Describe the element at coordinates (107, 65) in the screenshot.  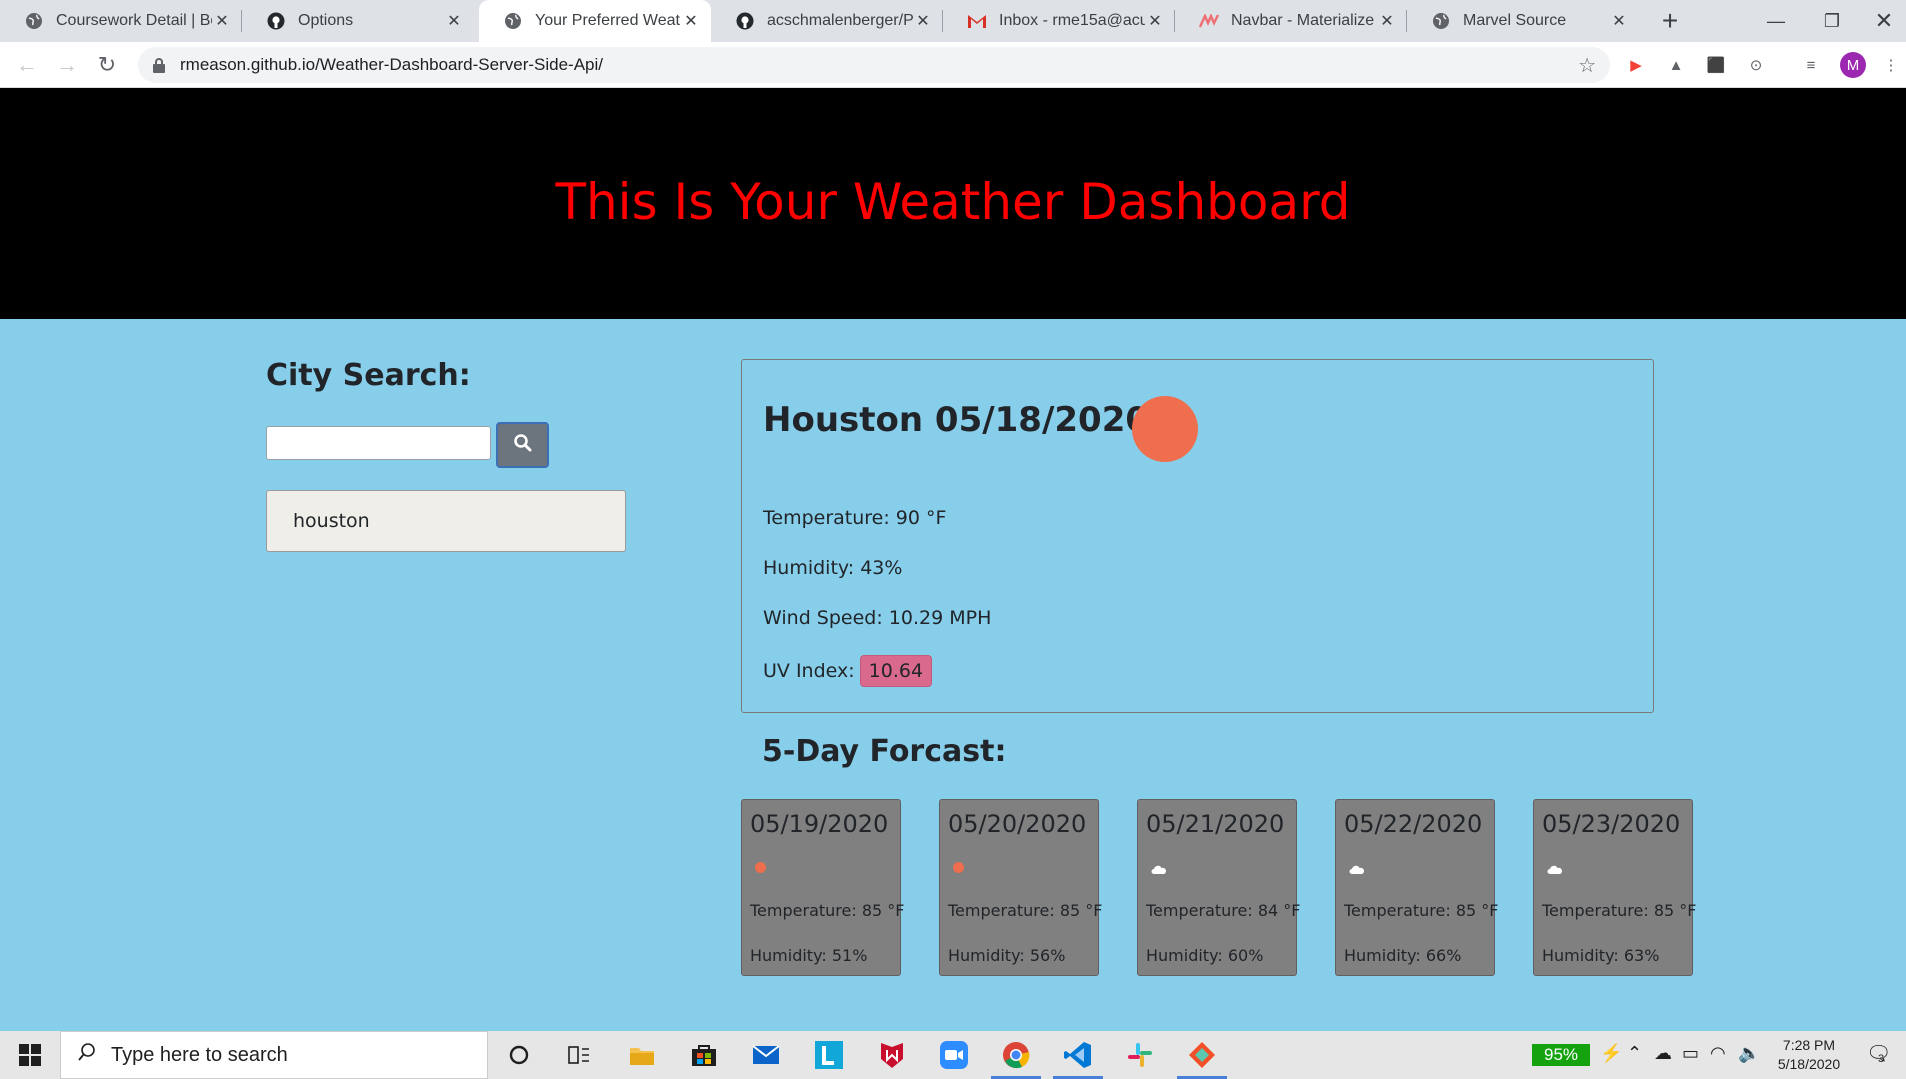
I see `reload-icon: ↻` at that location.